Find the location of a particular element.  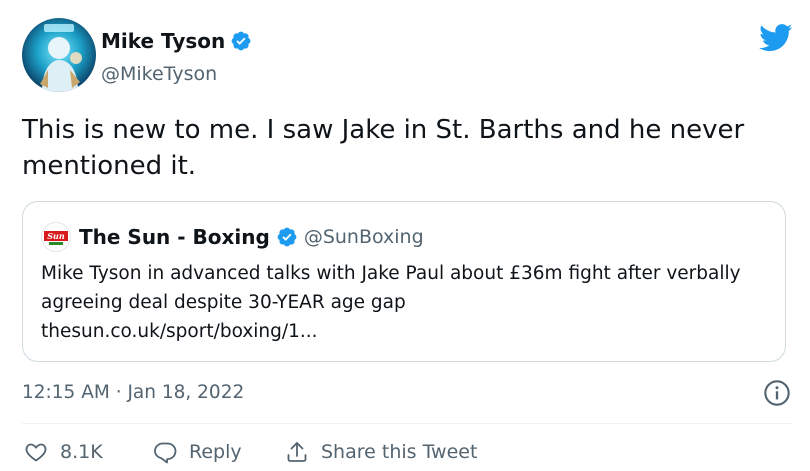

share-button: Share this Tweet is located at coordinates (381, 452).